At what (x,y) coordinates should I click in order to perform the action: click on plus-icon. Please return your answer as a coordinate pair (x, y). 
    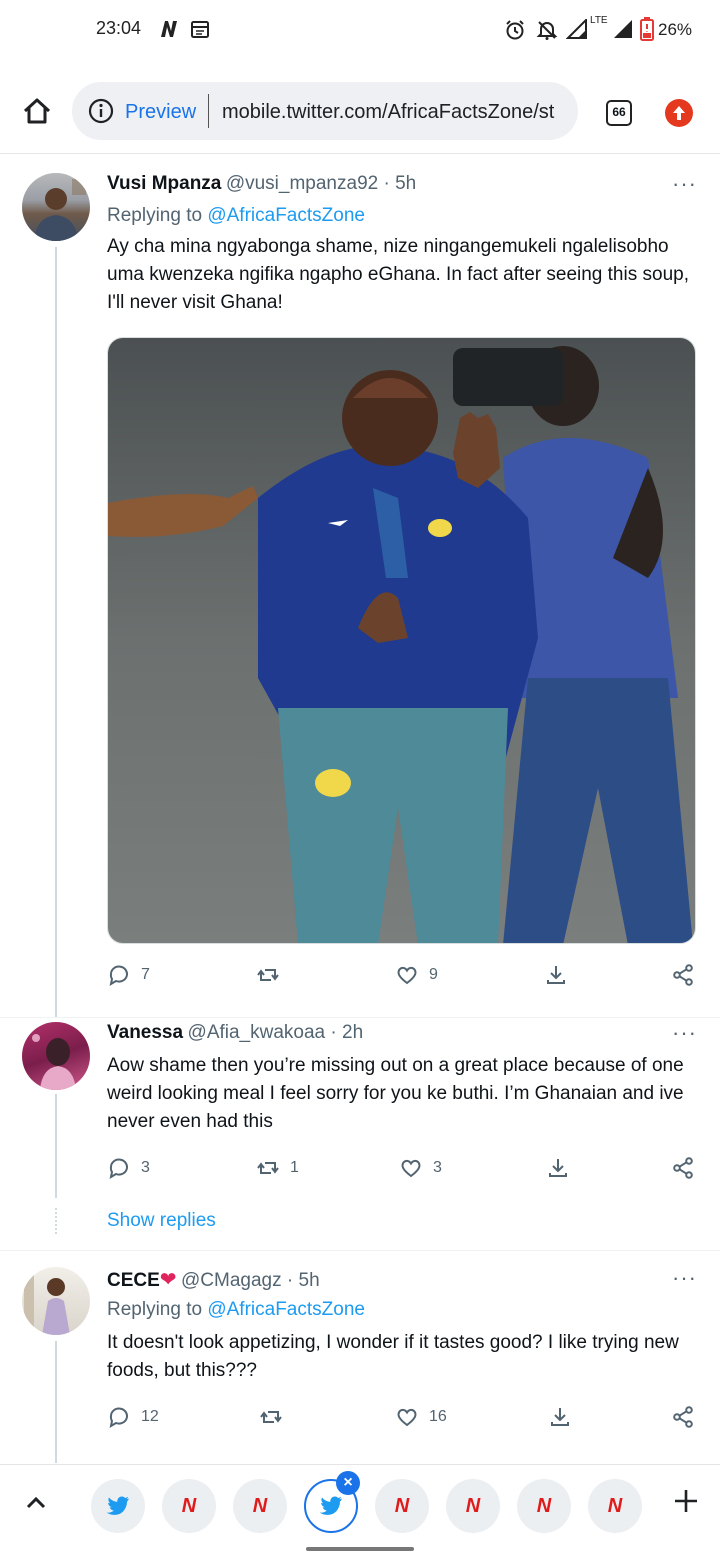
    Looking at the image, I should click on (686, 1501).